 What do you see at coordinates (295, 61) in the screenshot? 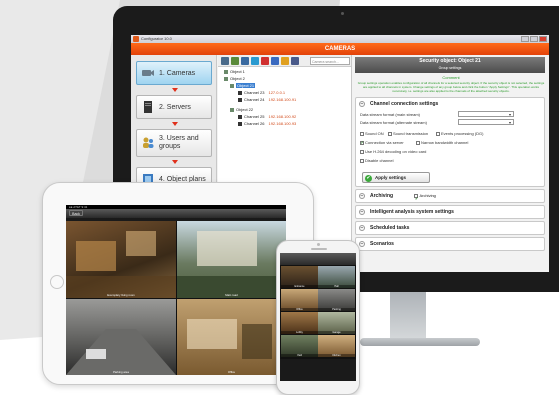
I see `save-icon` at bounding box center [295, 61].